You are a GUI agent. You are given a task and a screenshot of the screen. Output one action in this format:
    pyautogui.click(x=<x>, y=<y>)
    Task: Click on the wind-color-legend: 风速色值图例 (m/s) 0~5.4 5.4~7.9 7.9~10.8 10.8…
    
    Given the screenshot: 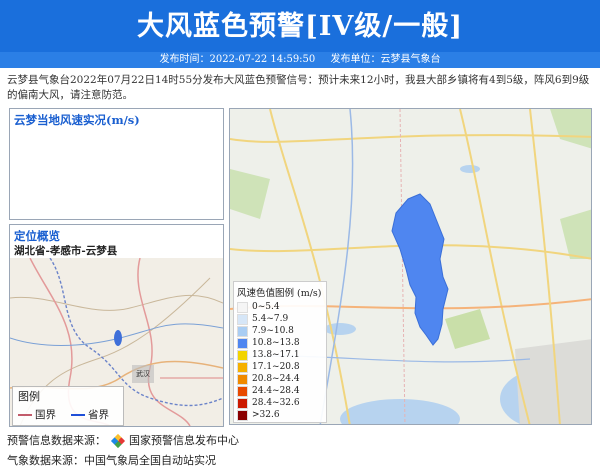 What is the action you would take?
    pyautogui.click(x=280, y=352)
    